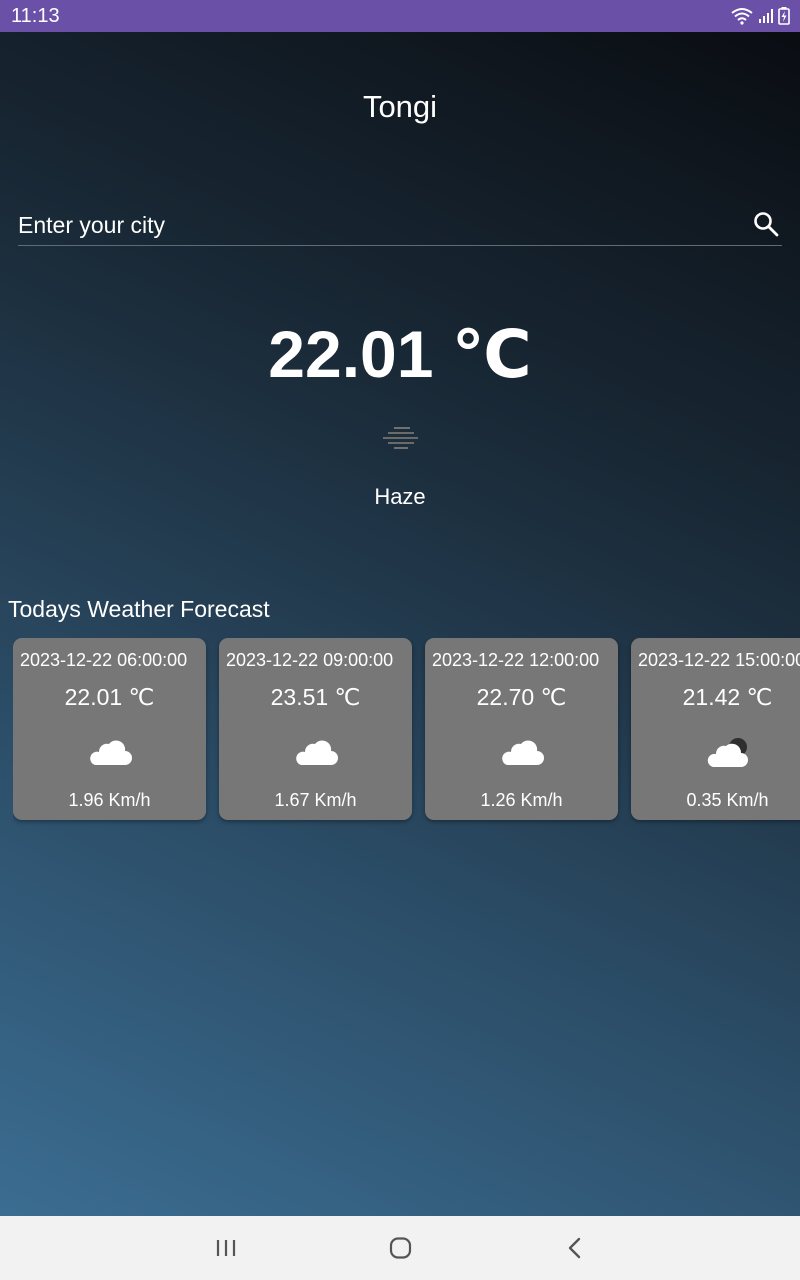  Describe the element at coordinates (109, 729) in the screenshot. I see `forecast-card: 2023-12-22 06:00:00 22.01 ℃ 1.96 Km/h` at that location.